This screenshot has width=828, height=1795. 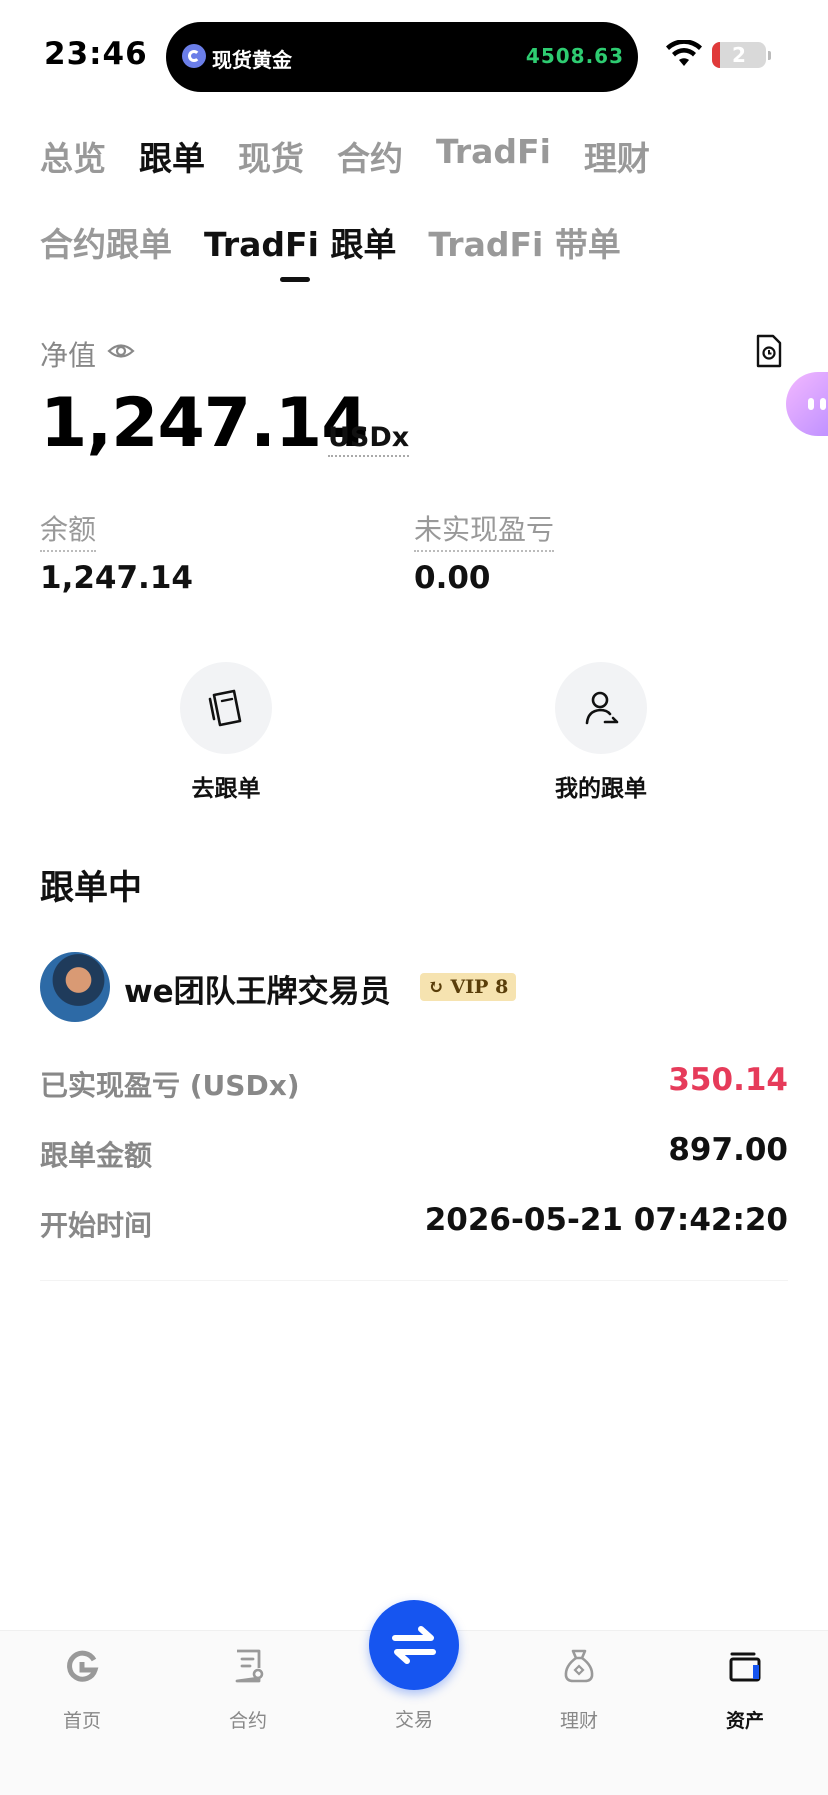 What do you see at coordinates (247, 1721) in the screenshot?
I see `nav-contract-label: 合约` at bounding box center [247, 1721].